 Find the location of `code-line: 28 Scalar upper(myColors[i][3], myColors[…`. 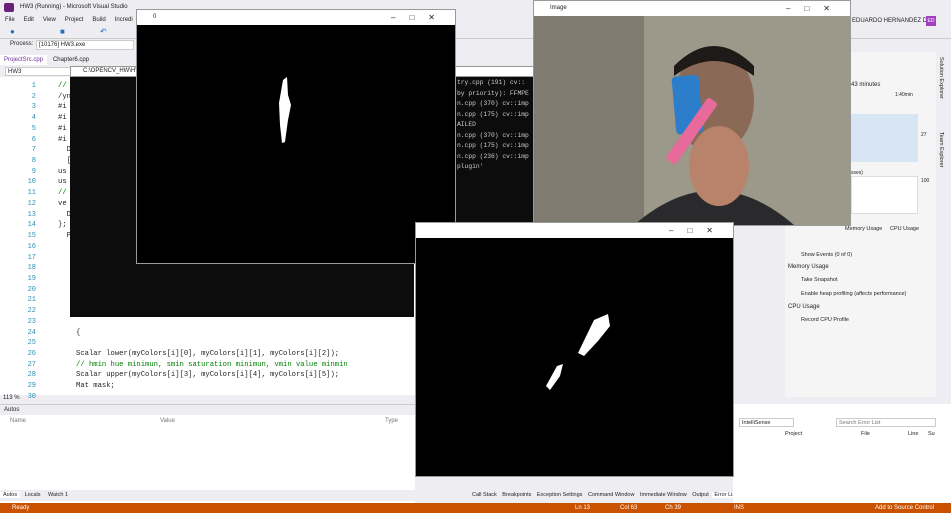

code-line: 28 Scalar upper(myColors[i][3], myColors[… is located at coordinates (207, 375).